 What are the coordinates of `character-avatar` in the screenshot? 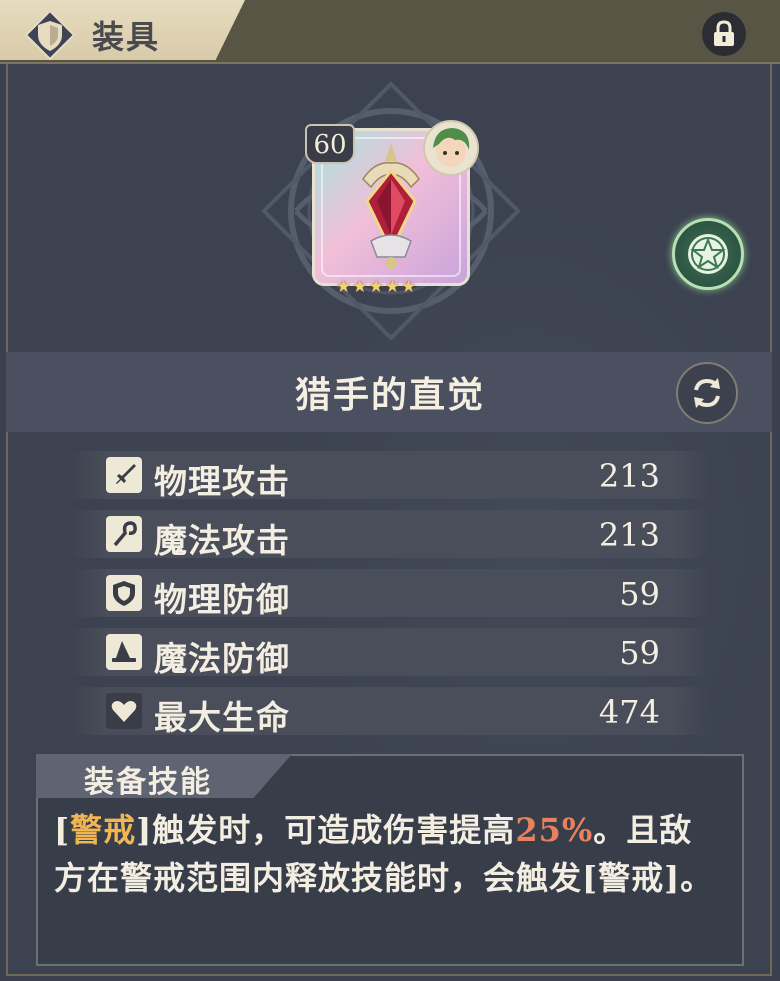 It's located at (451, 148).